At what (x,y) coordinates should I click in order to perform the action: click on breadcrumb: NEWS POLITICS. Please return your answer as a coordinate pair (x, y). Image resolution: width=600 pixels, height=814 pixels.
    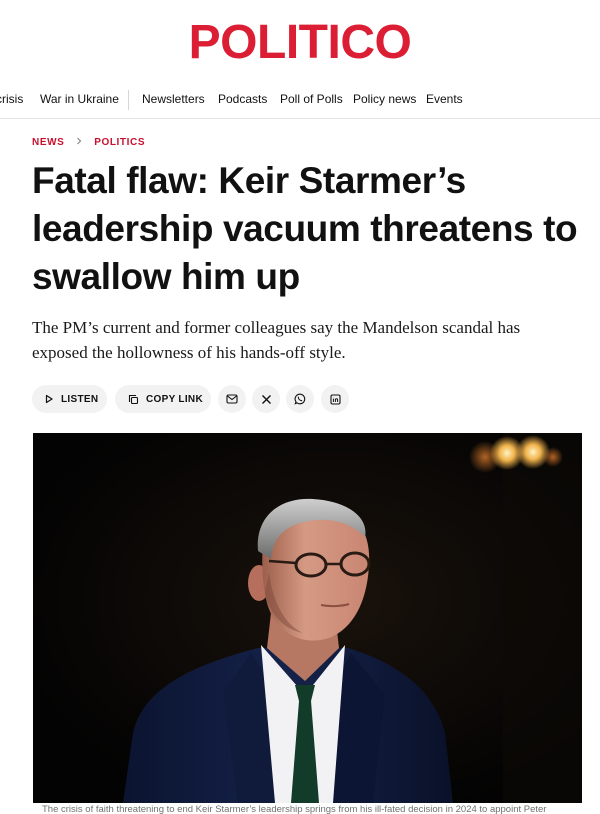
    Looking at the image, I should click on (88, 142).